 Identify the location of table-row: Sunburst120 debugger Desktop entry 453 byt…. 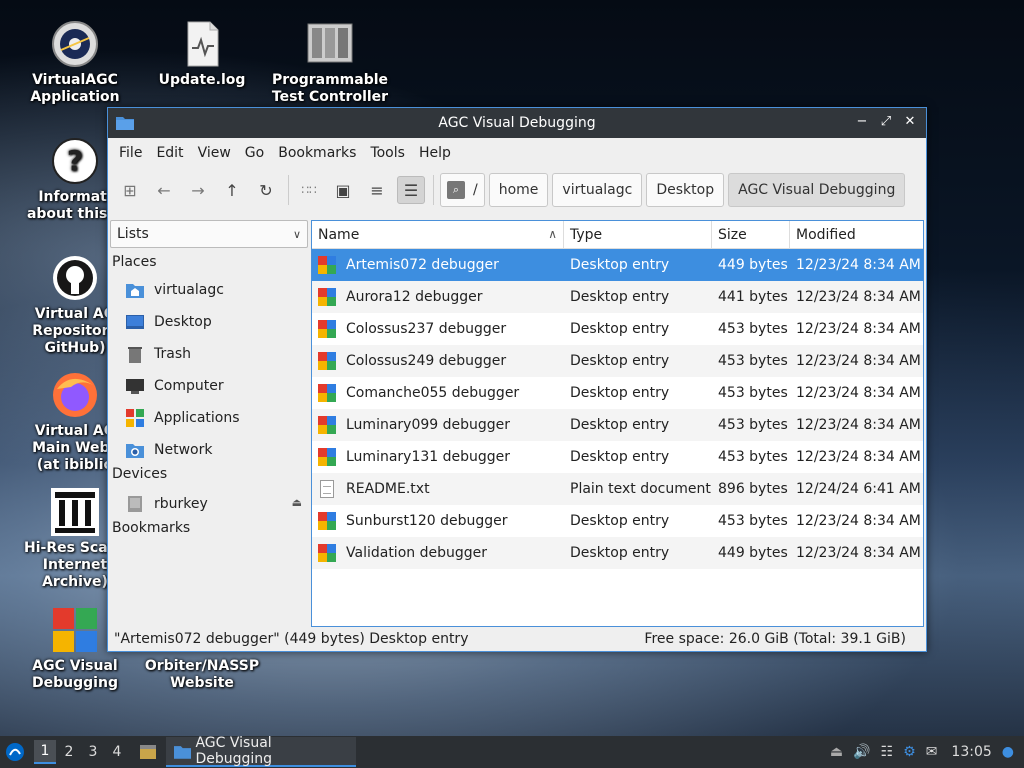
(617, 521).